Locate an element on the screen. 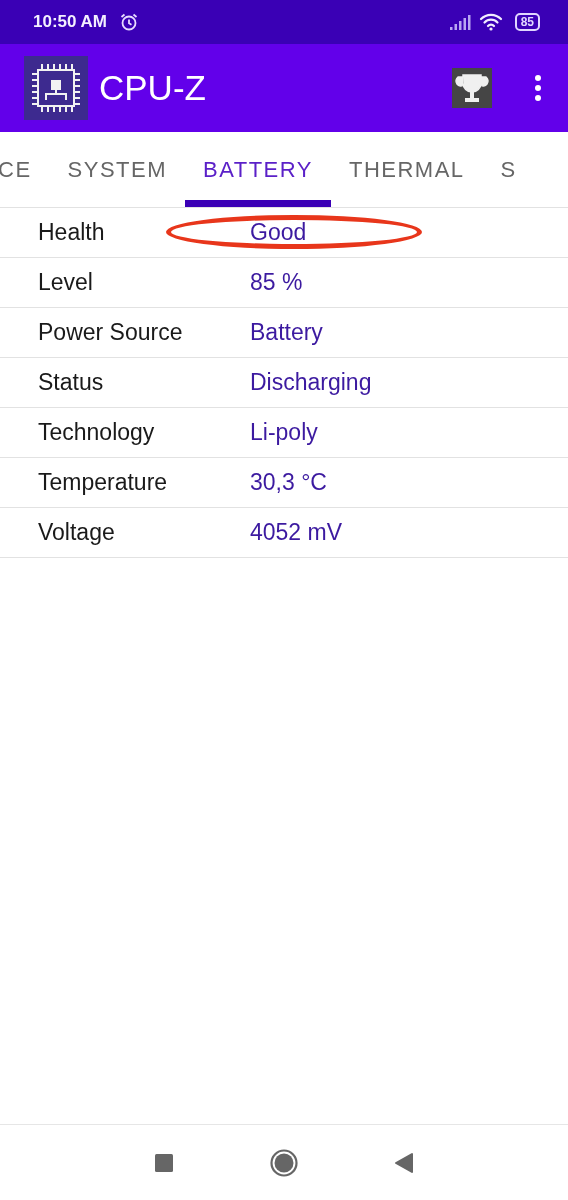 This screenshot has width=568, height=1200. property-label: Technology is located at coordinates (96, 432).